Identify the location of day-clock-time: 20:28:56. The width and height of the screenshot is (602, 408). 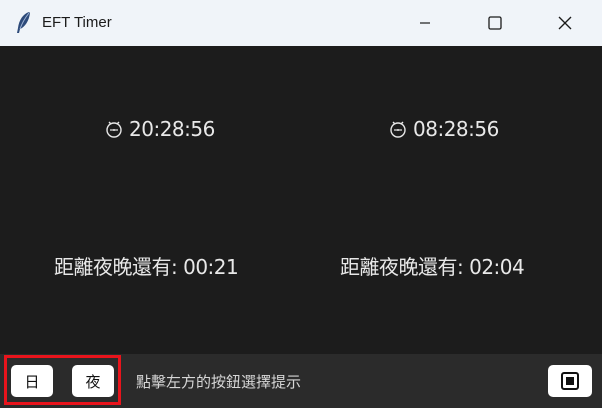
(172, 129).